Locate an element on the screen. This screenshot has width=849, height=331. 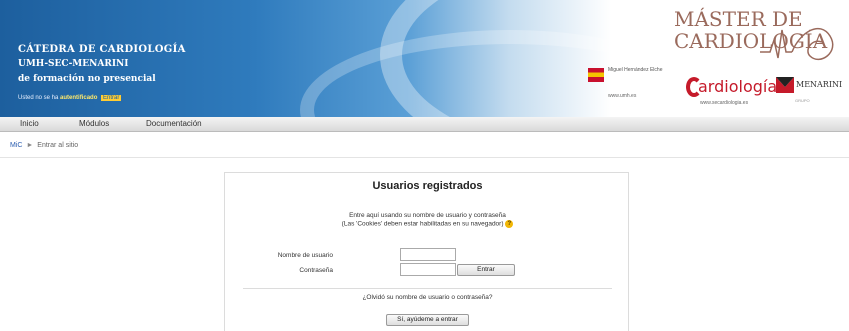
nav-item-inicio: Inicio is located at coordinates (29, 123).